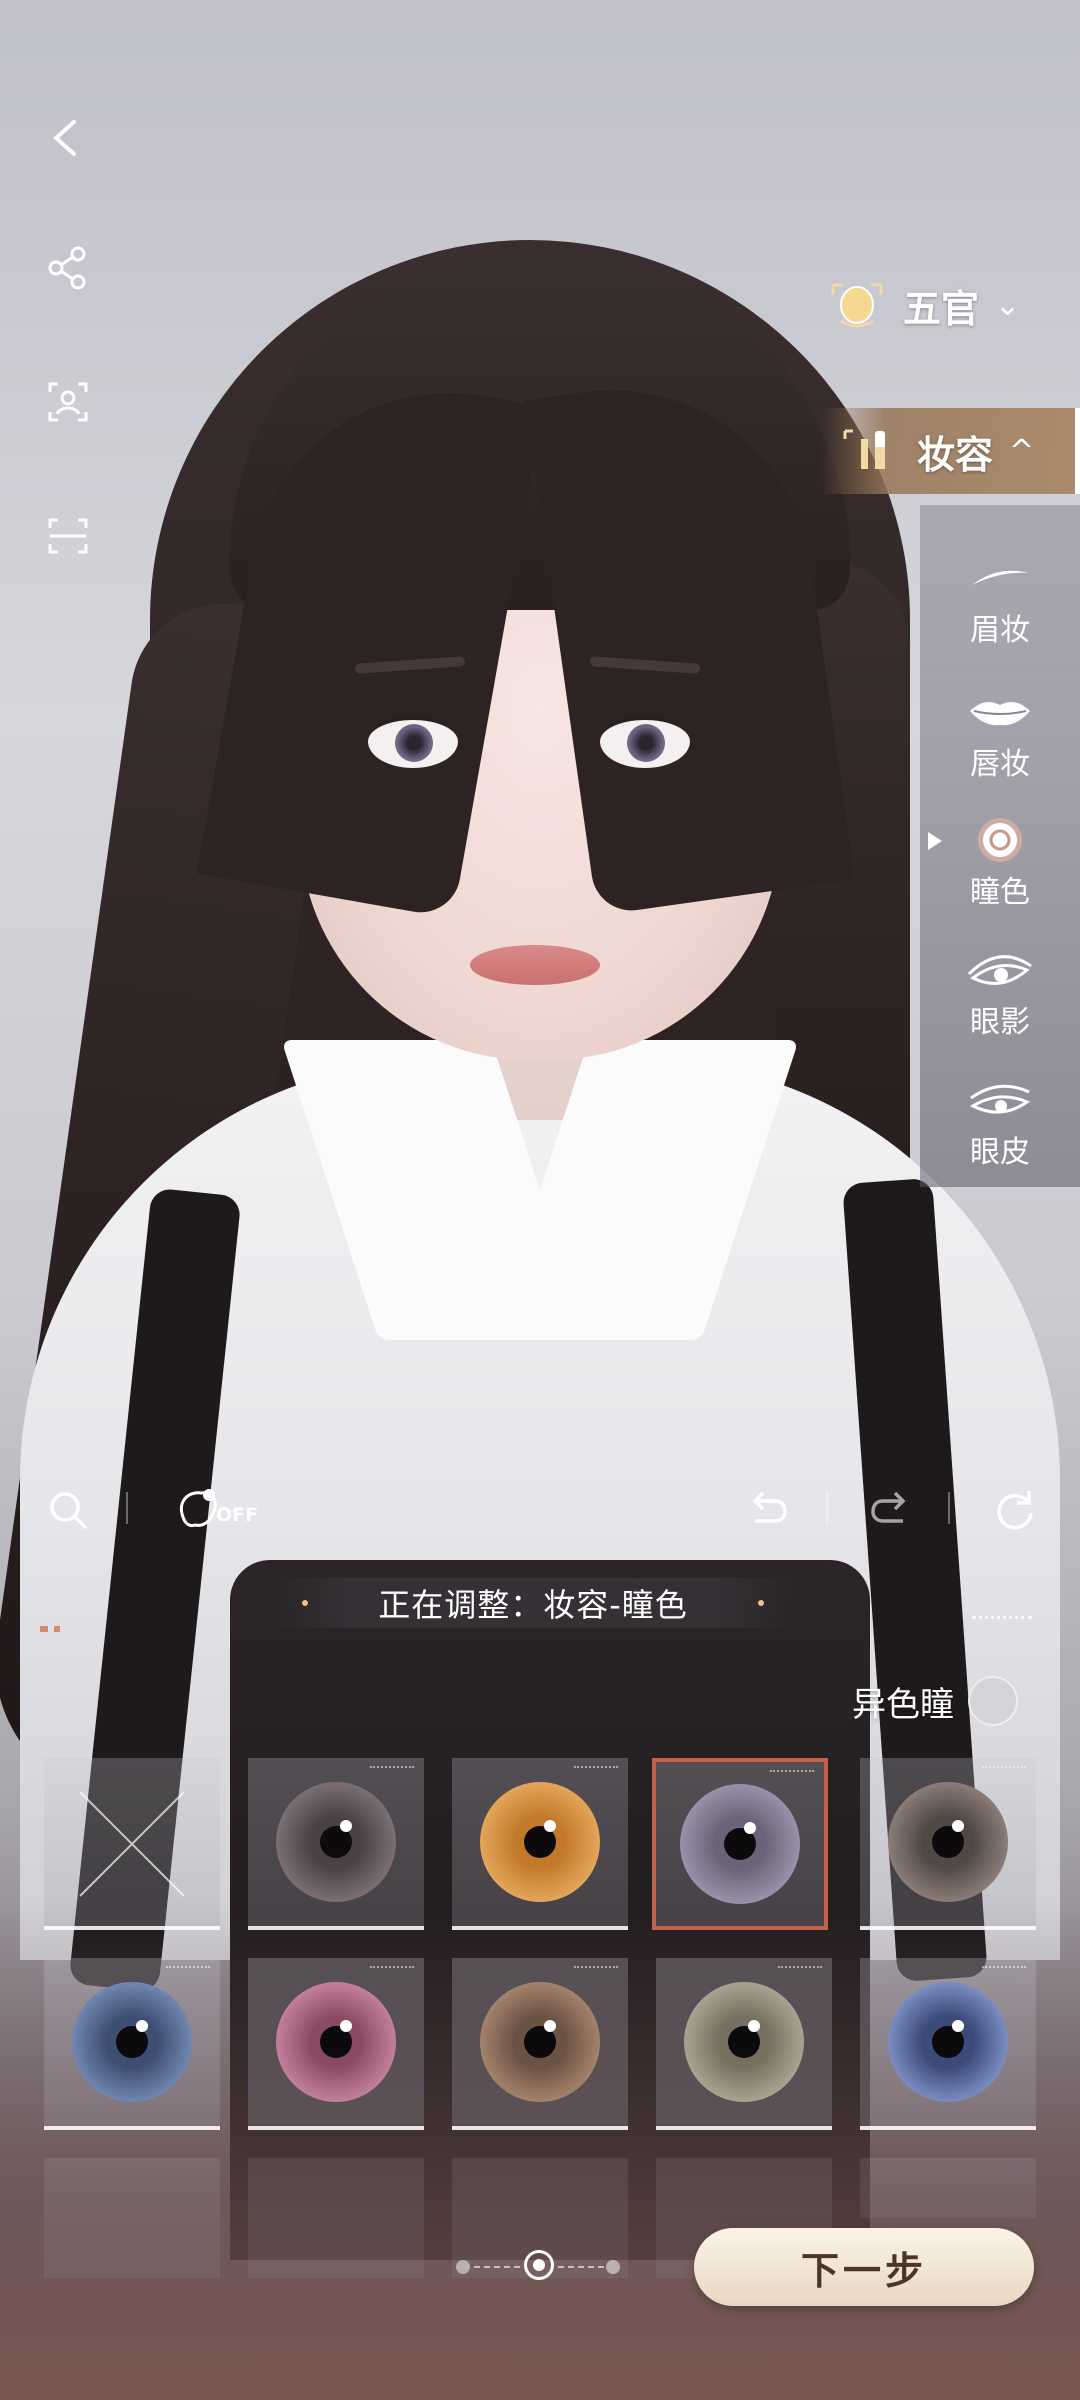  Describe the element at coordinates (888, 1507) in the screenshot. I see `redo-icon` at that location.